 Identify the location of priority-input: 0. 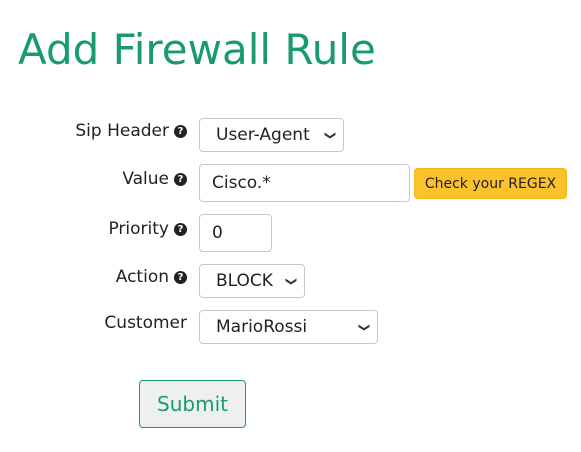
(235, 233).